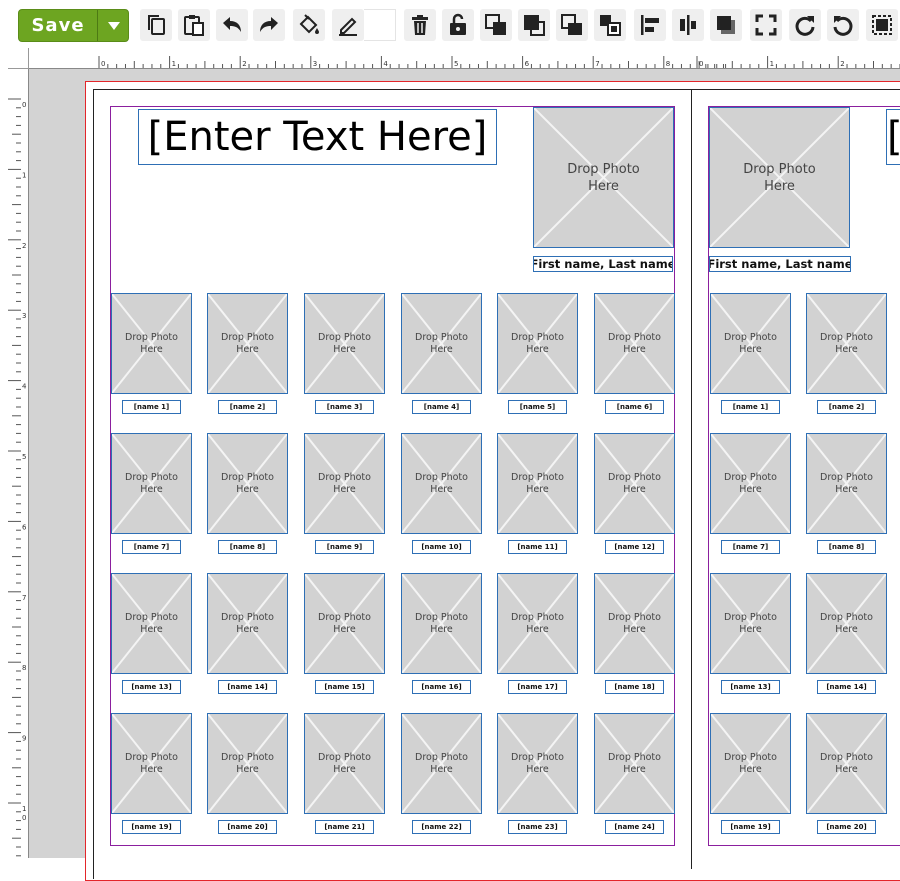 This screenshot has height=881, width=900. Describe the element at coordinates (385, 64) in the screenshot. I see `ruler-label-top: 4` at that location.